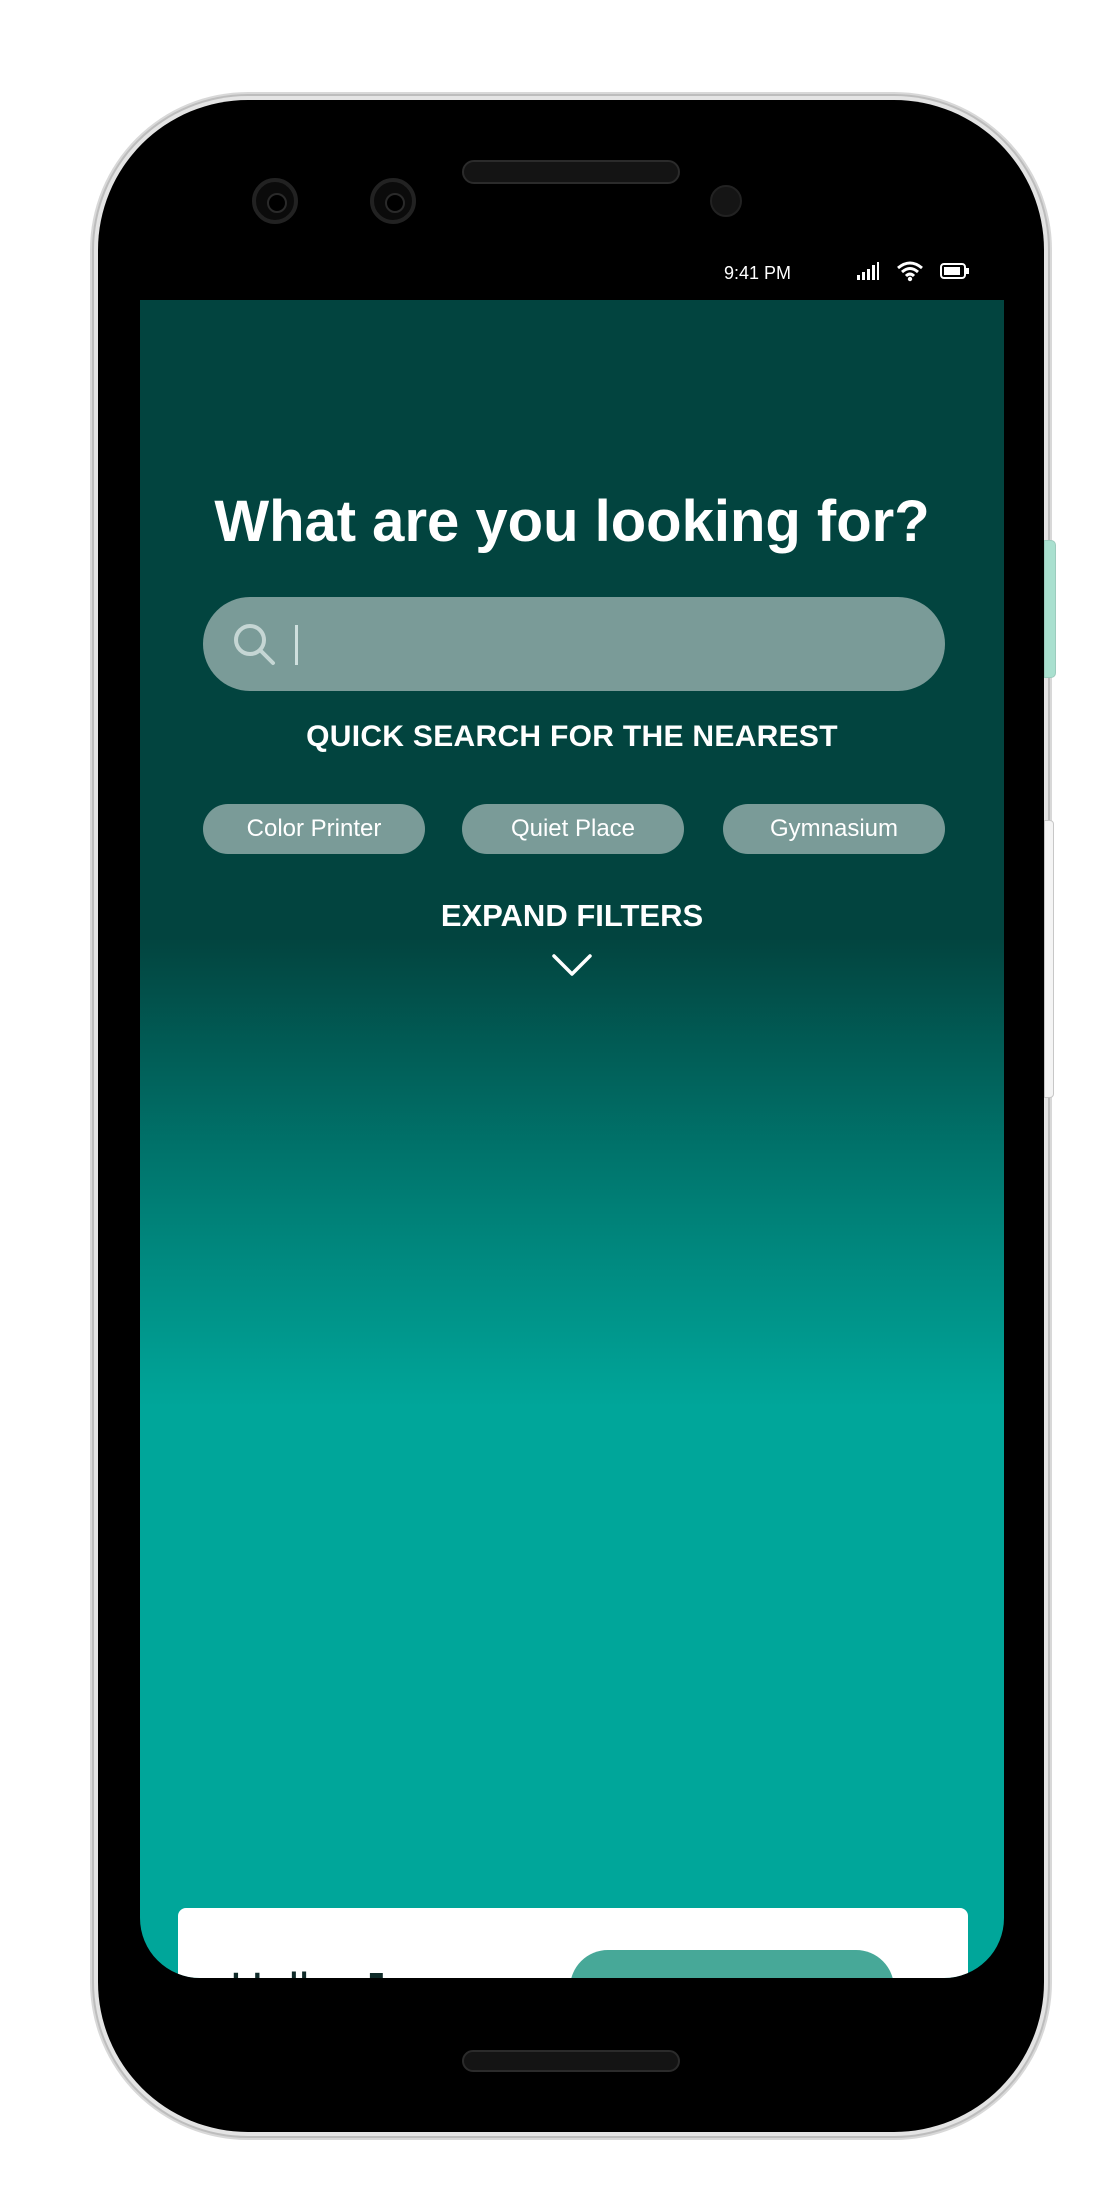 Image resolution: width=1120 pixels, height=2200 pixels. I want to click on quick-chip-quiet-place: Quiet Place, so click(573, 829).